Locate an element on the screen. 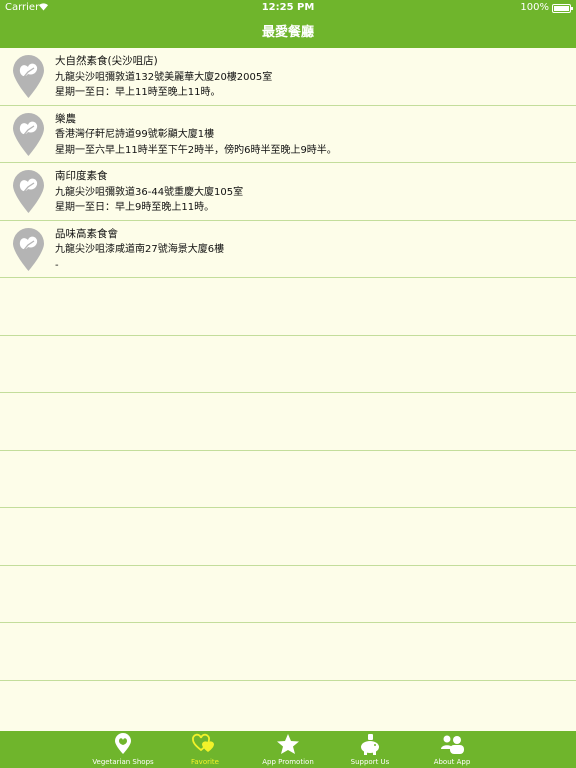 This screenshot has height=768, width=576. restaurant-address: 九龍尖沙咀彌敦道132號美麗華大廈20樓2005室 is located at coordinates (164, 77).